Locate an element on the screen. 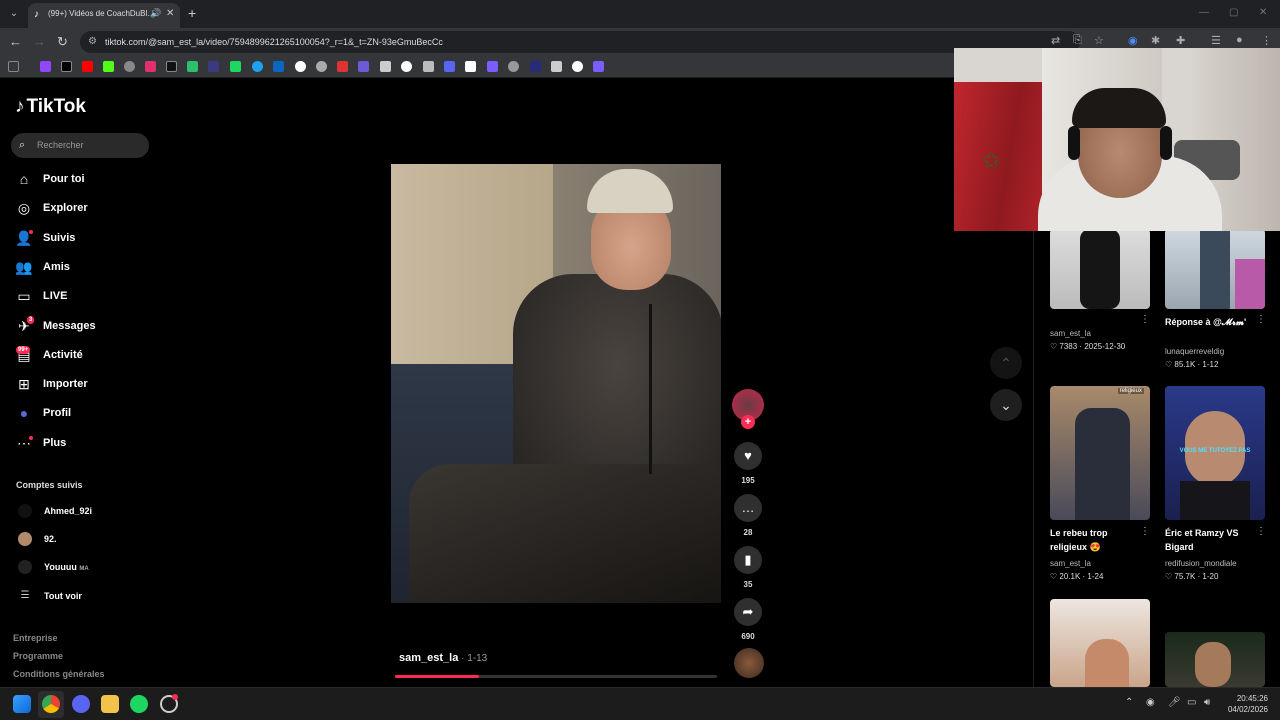 This screenshot has height=720, width=1280. forward-button: → is located at coordinates (39, 41).